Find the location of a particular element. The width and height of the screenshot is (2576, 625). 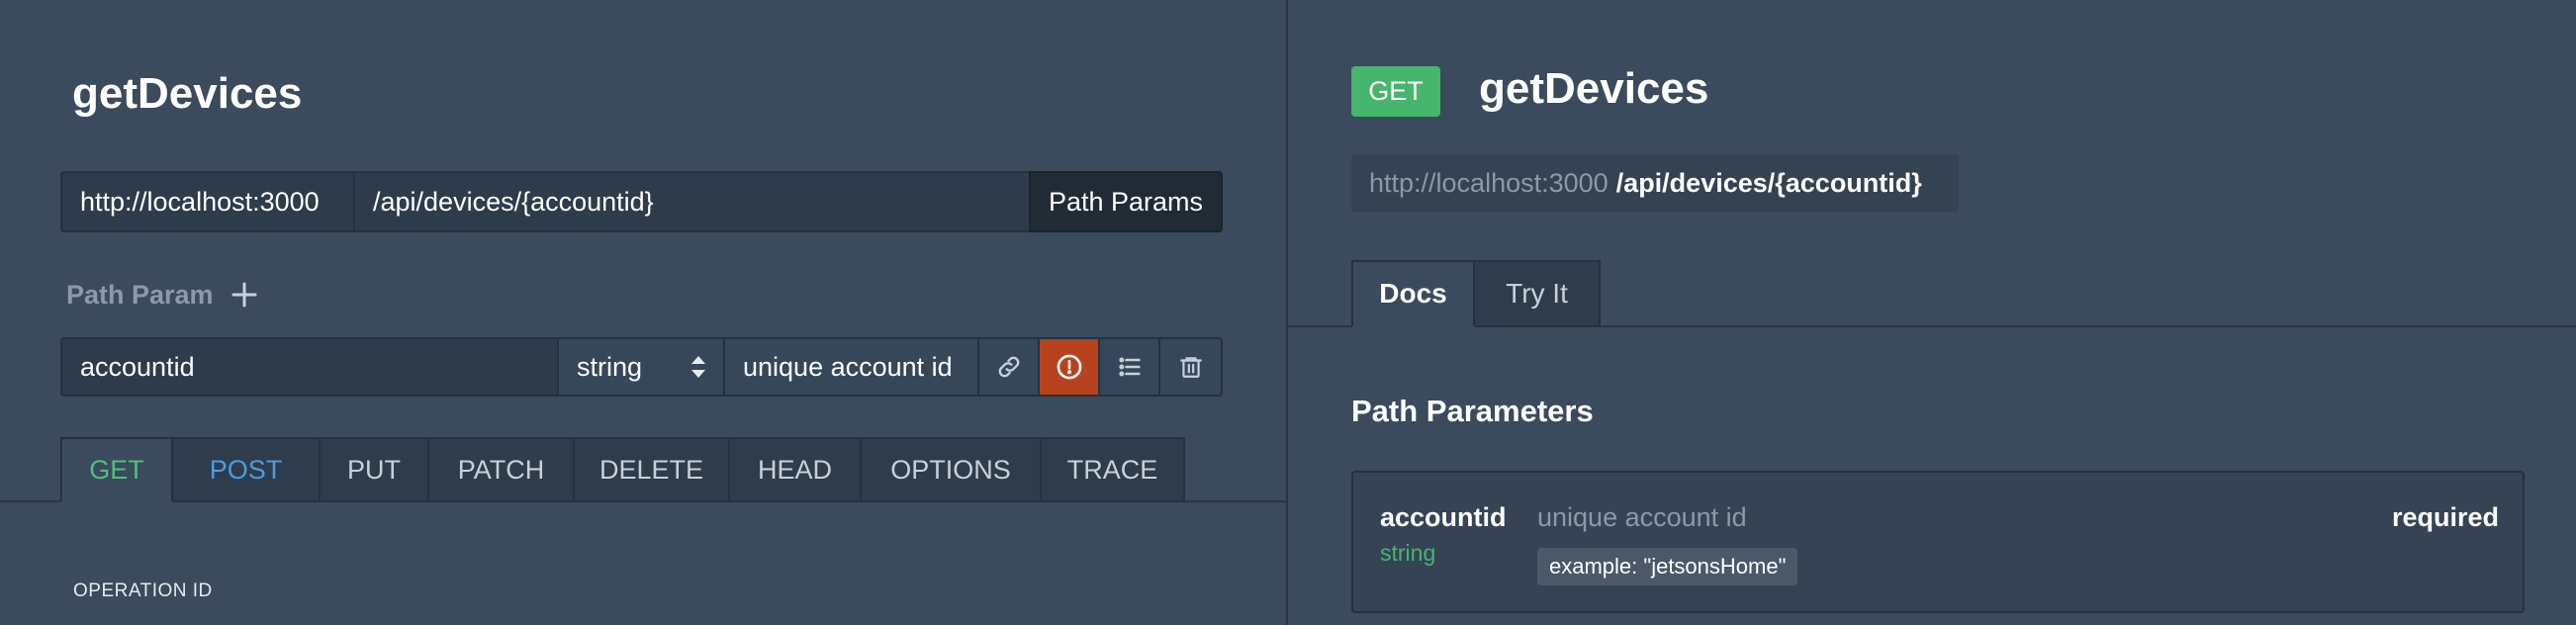

tab-docs: Docs is located at coordinates (1413, 294).